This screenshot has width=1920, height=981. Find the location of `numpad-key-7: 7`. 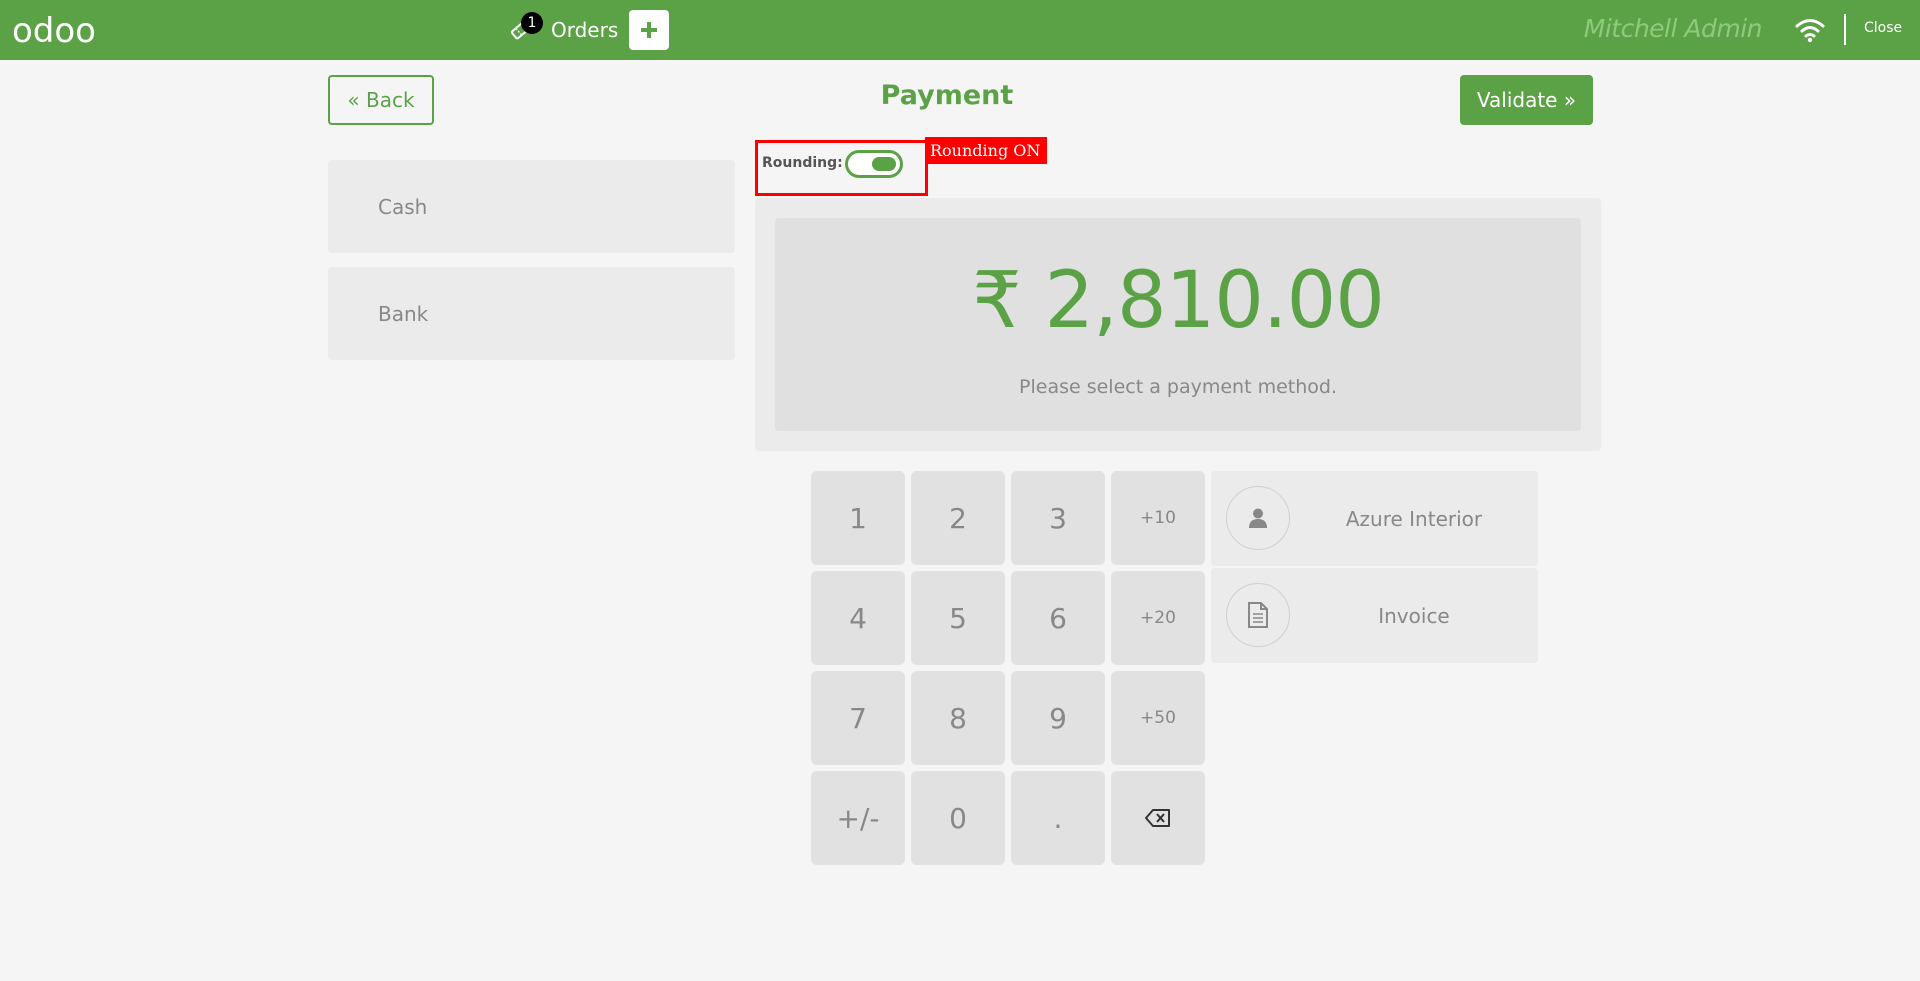

numpad-key-7: 7 is located at coordinates (858, 718).